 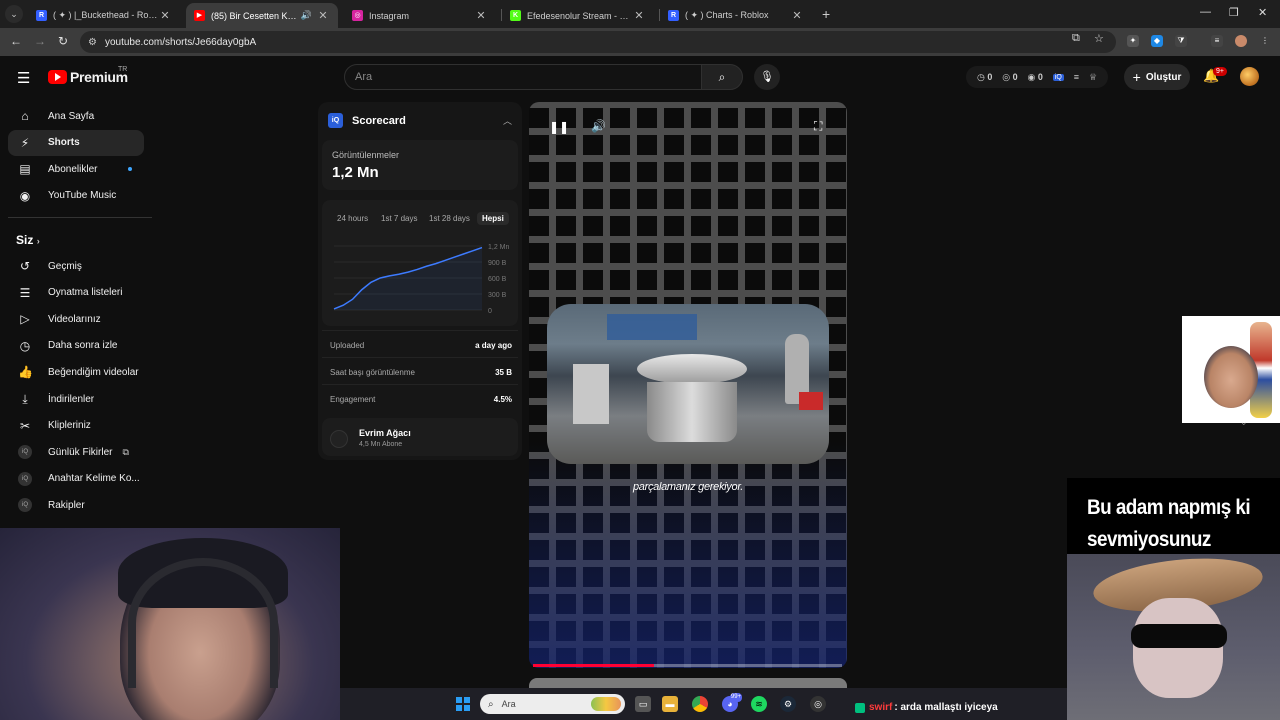 I want to click on extension-stats-pill: ◷ 0 ◎ 0 ◉ 0 iQ ≡ ♕, so click(x=1037, y=77).